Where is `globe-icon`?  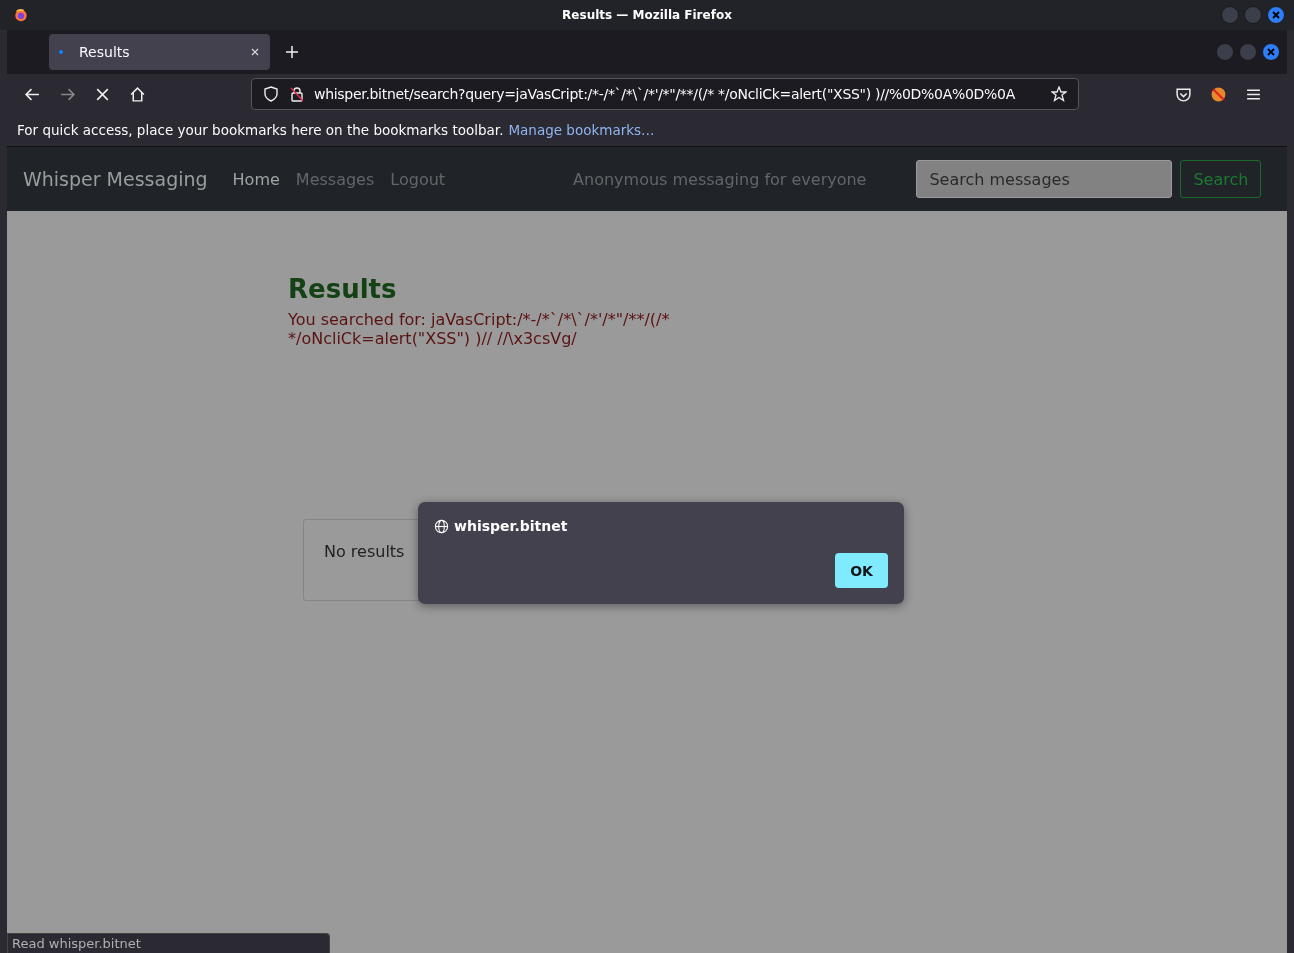
globe-icon is located at coordinates (441, 526).